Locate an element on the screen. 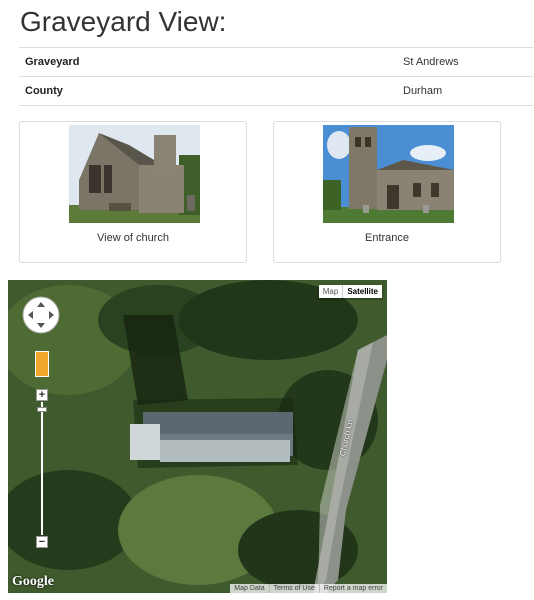 The image size is (534, 600). church-photo is located at coordinates (134, 174).